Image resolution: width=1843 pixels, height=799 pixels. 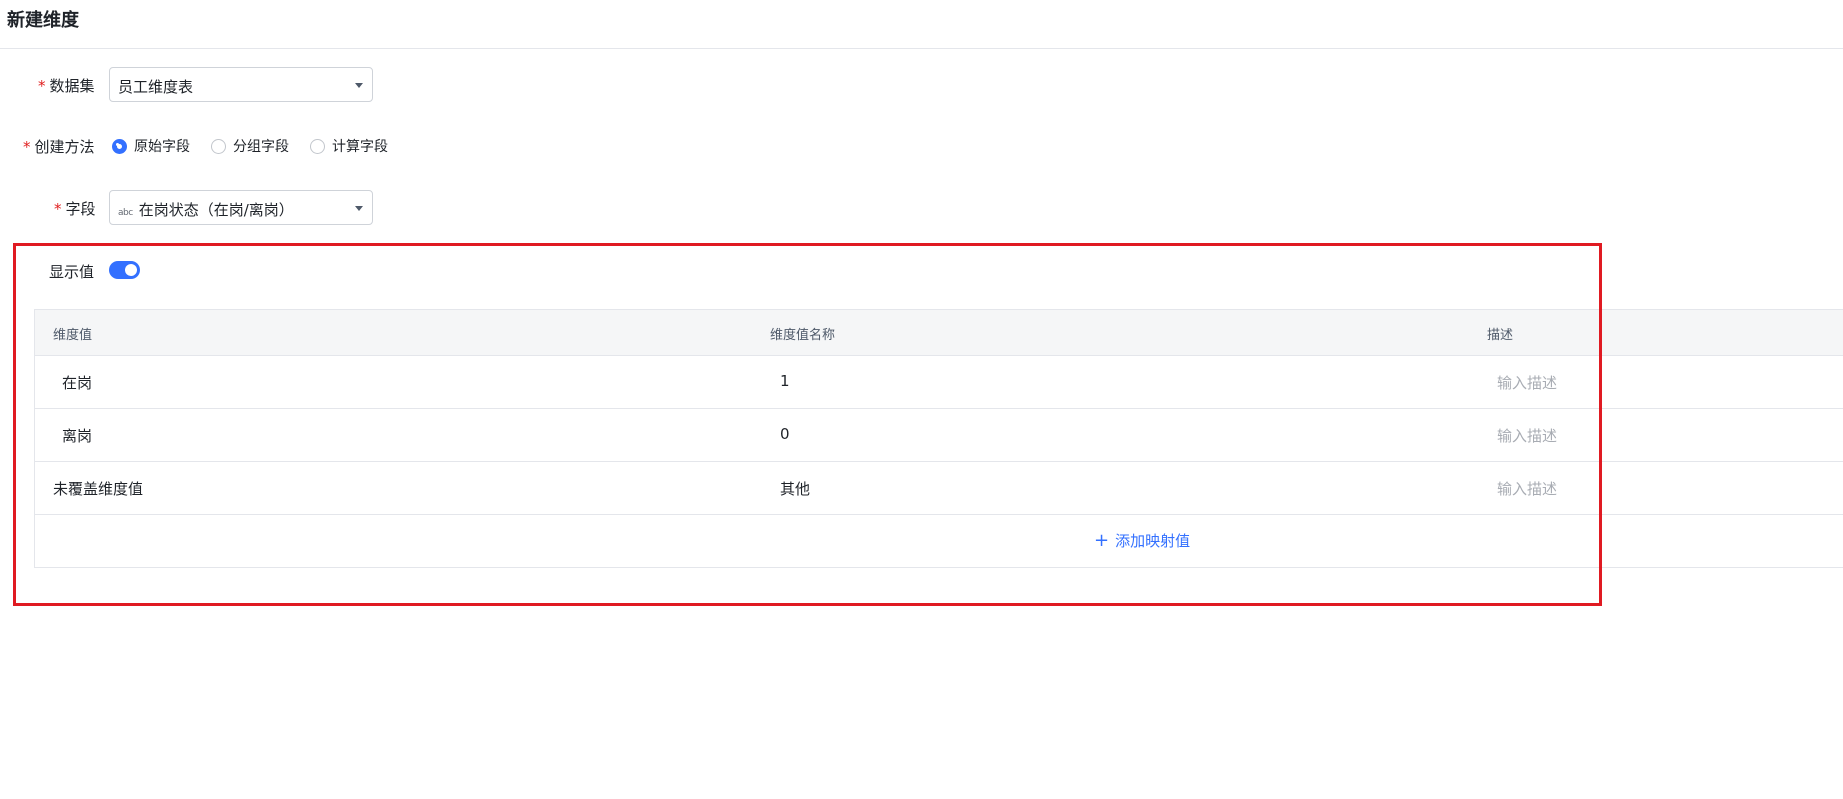 What do you see at coordinates (77, 383) in the screenshot?
I see `dimension-value-cell: 在岗` at bounding box center [77, 383].